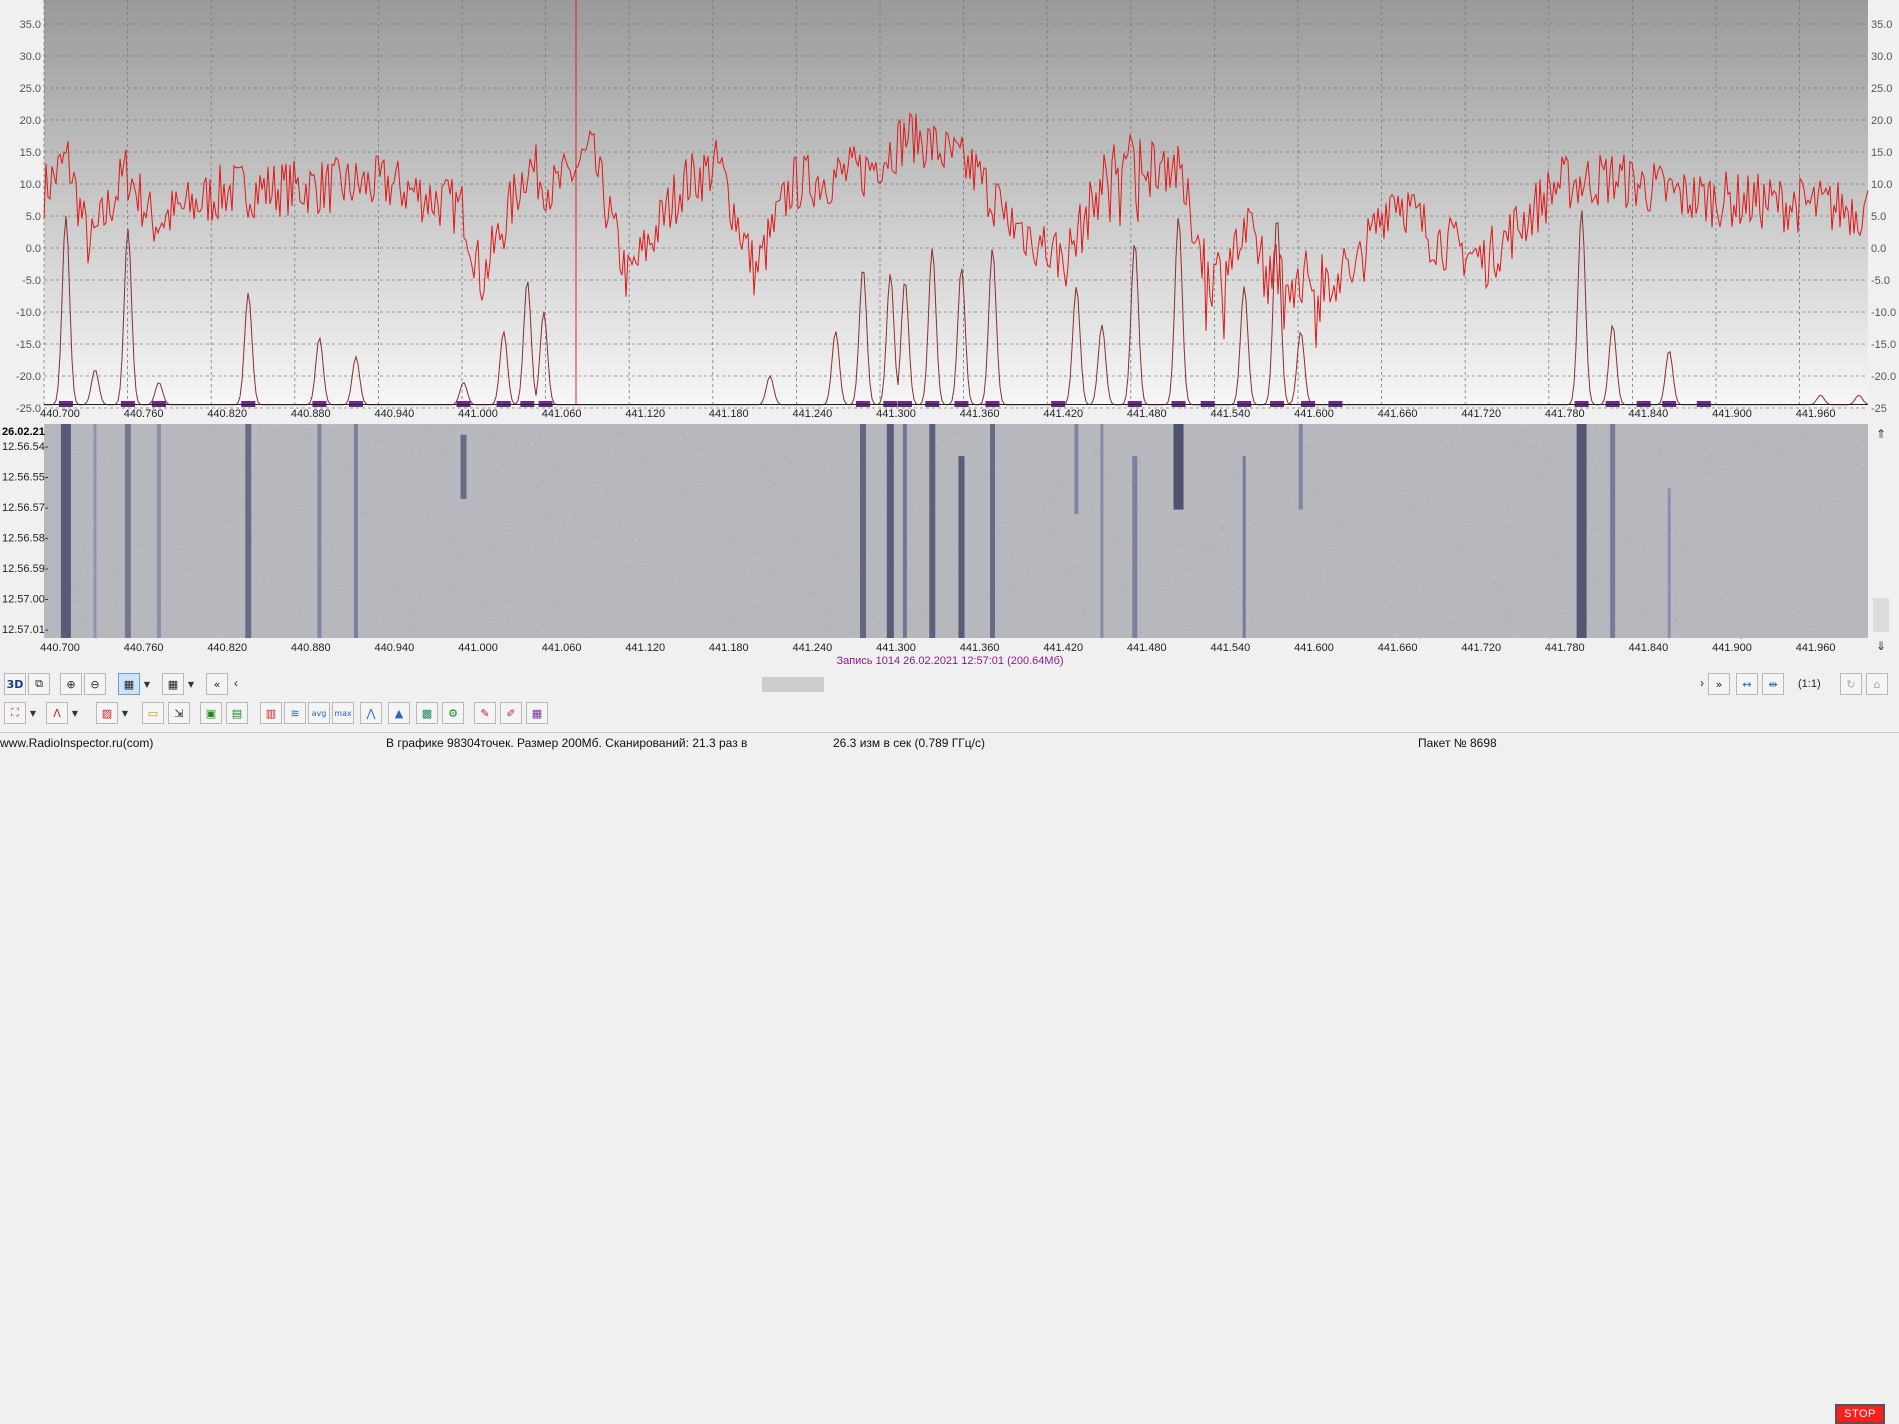 Image resolution: width=1899 pixels, height=1424 pixels. Describe the element at coordinates (95, 684) in the screenshot. I see `zoom-out-icon: ⊖` at that location.